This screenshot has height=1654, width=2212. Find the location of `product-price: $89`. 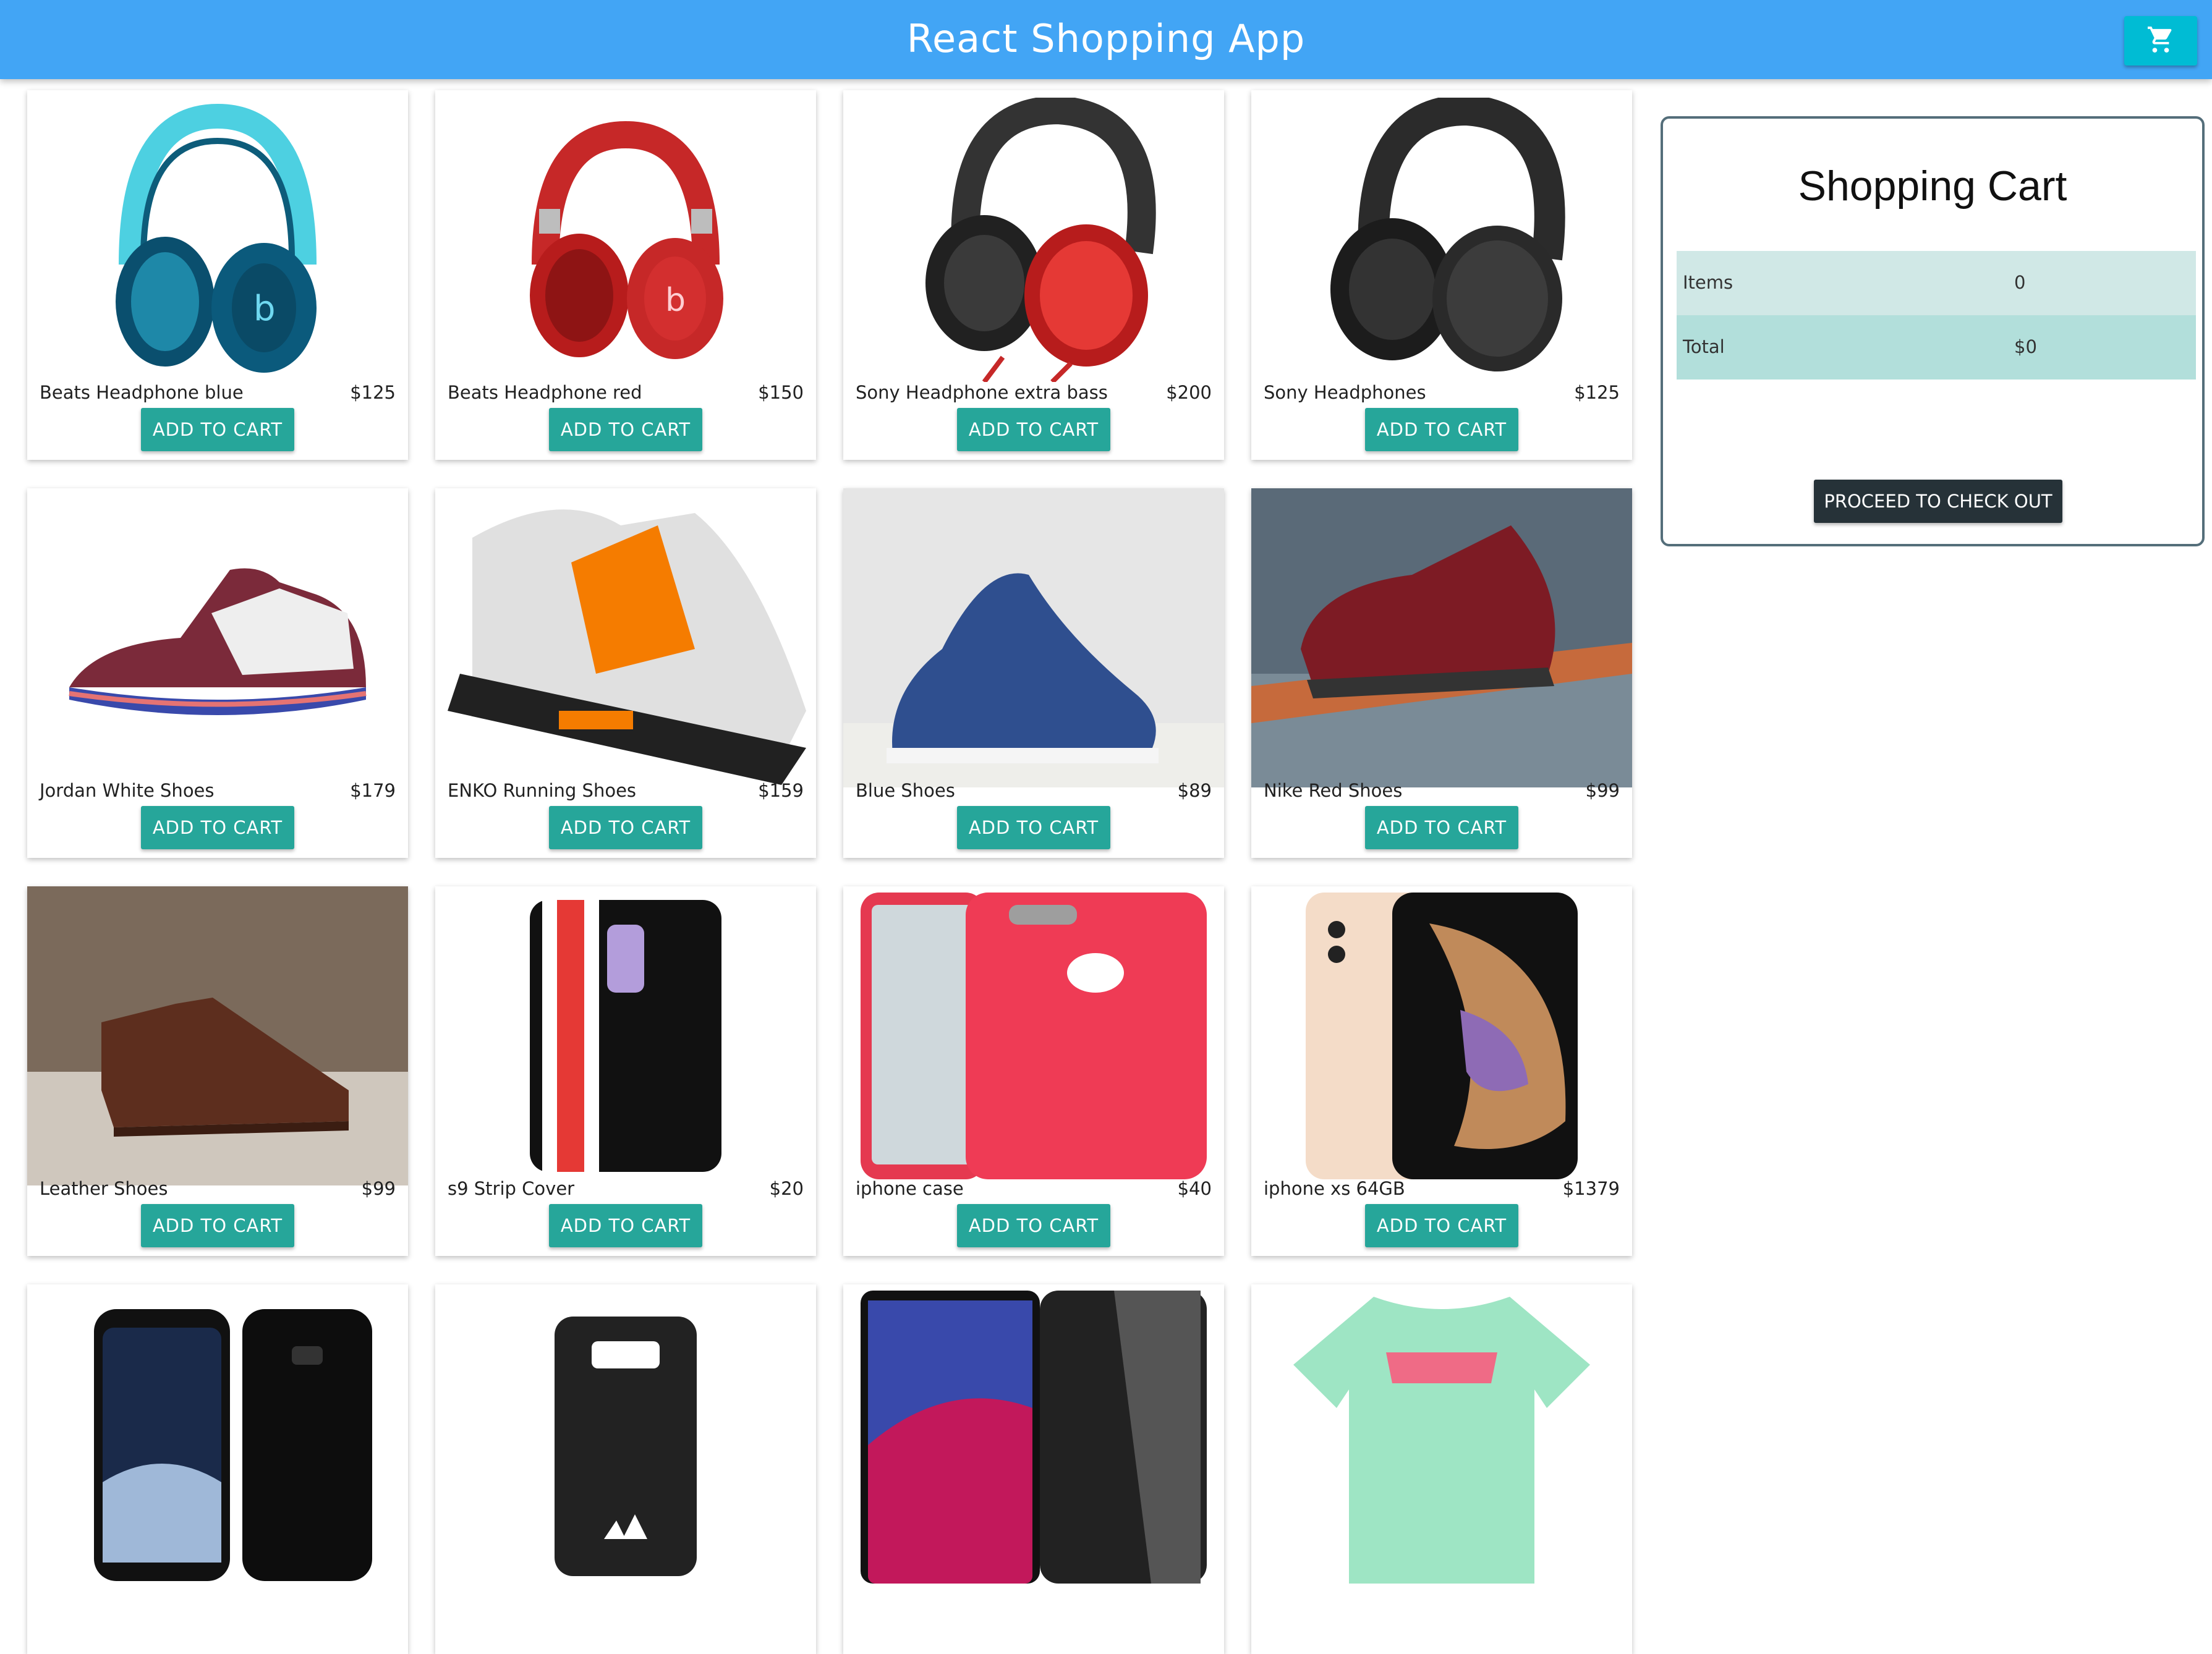

product-price: $89 is located at coordinates (1194, 790).